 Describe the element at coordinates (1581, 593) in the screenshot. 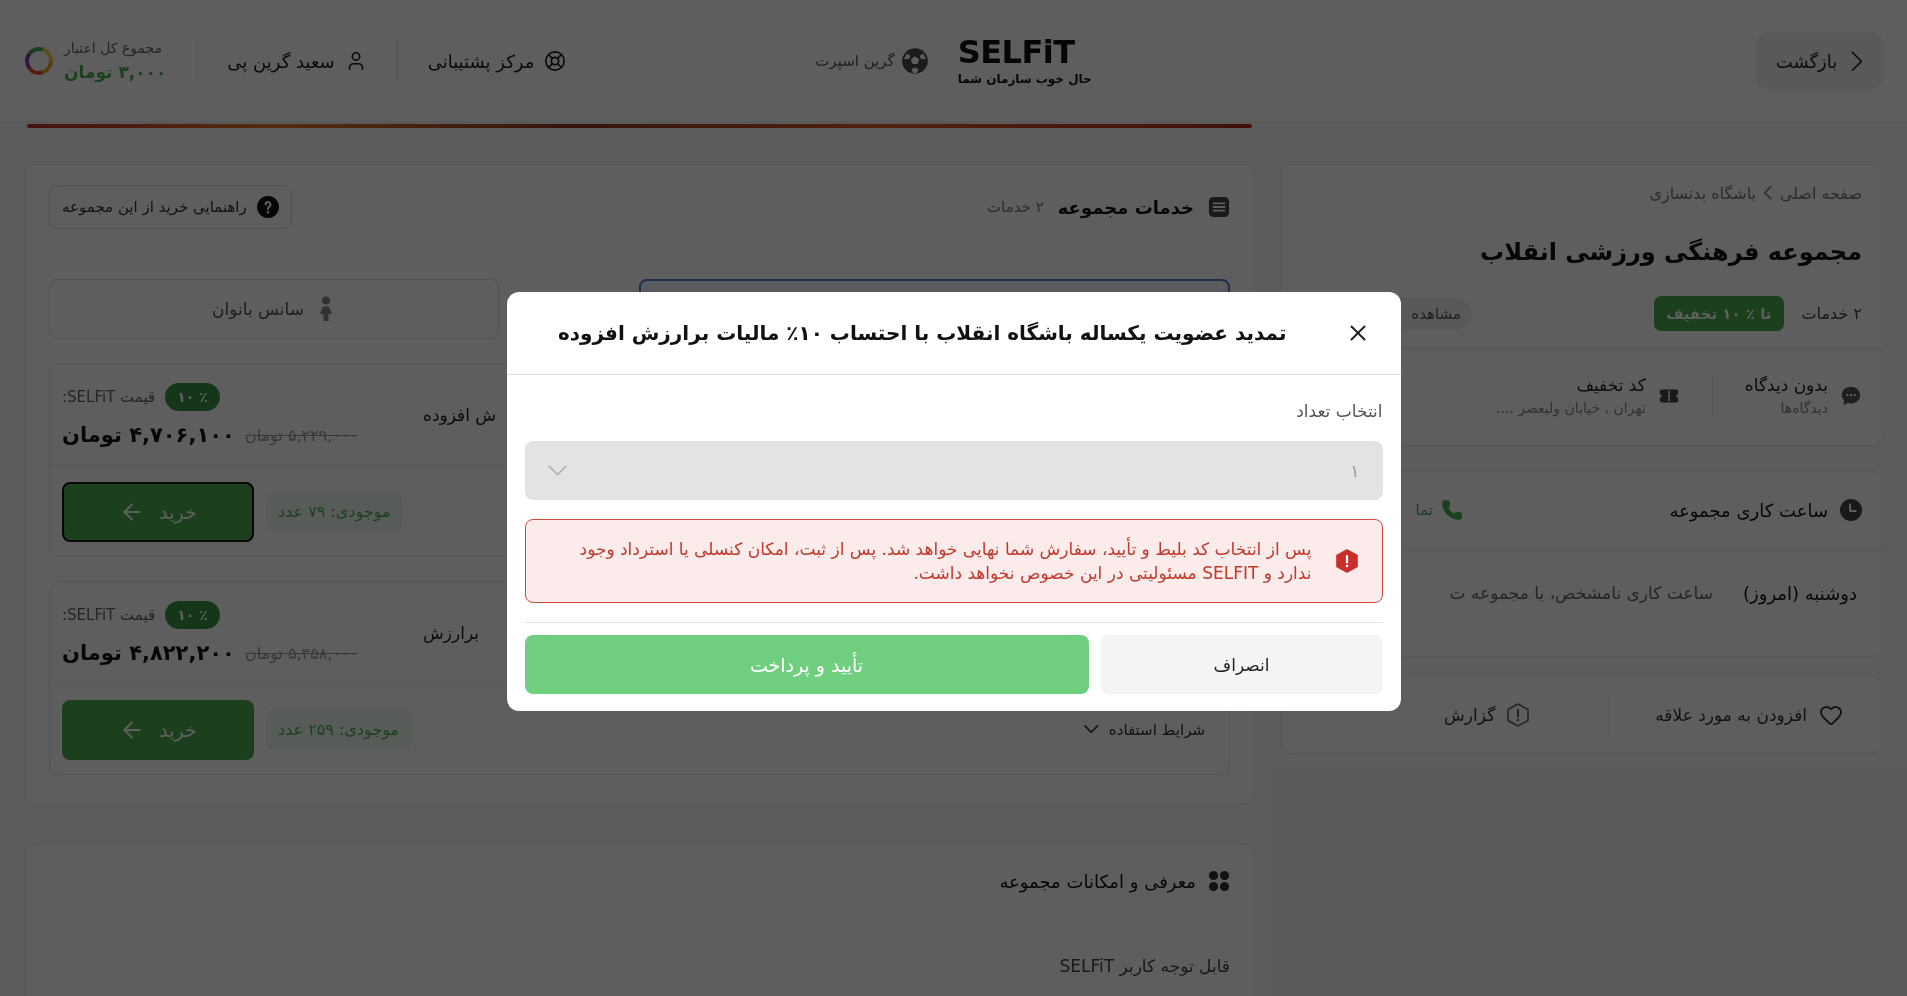

I see `hours-status: ساعت کاری نامشخص، با مجموعه ت` at that location.